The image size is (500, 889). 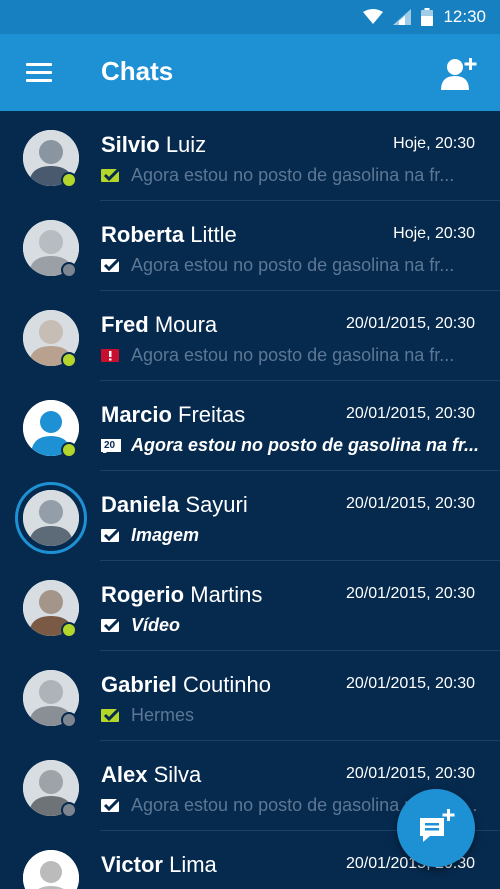 I want to click on contact-first-name: Rogerio, so click(x=143, y=594).